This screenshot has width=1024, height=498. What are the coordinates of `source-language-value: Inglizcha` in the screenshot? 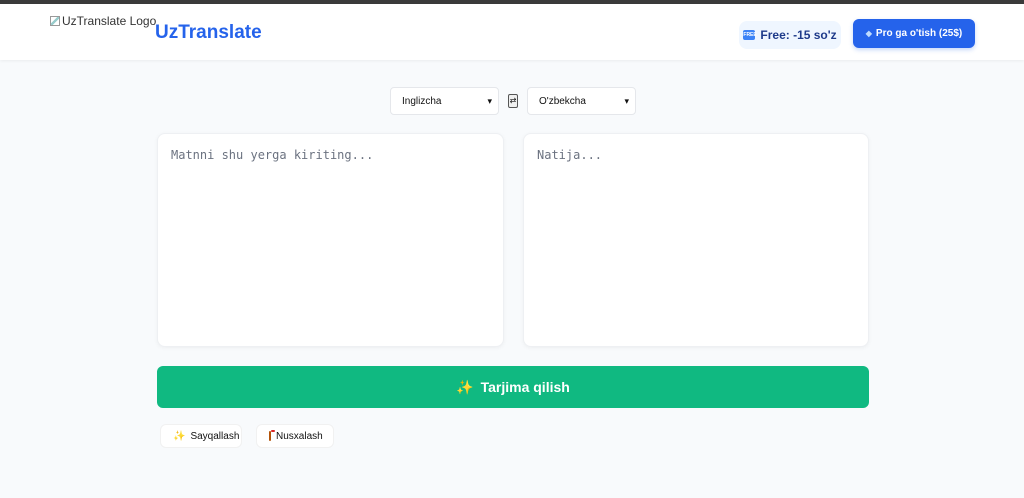 It's located at (422, 101).